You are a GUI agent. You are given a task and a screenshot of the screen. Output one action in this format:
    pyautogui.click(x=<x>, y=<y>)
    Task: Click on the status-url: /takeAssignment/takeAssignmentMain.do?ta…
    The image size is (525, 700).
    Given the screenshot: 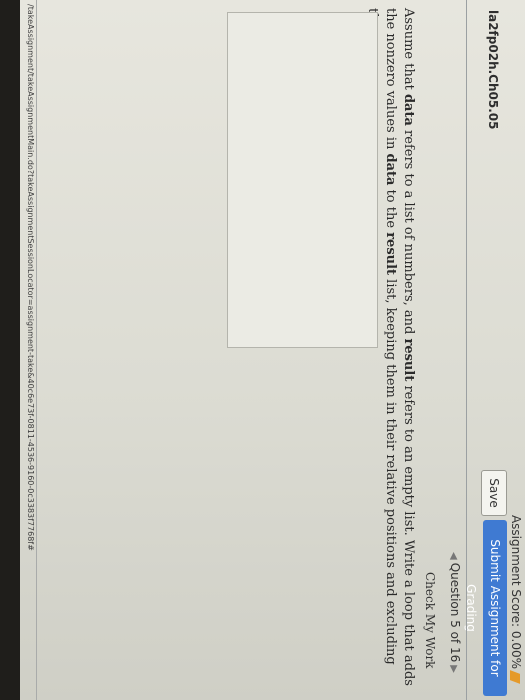 What is the action you would take?
    pyautogui.click(x=30, y=277)
    